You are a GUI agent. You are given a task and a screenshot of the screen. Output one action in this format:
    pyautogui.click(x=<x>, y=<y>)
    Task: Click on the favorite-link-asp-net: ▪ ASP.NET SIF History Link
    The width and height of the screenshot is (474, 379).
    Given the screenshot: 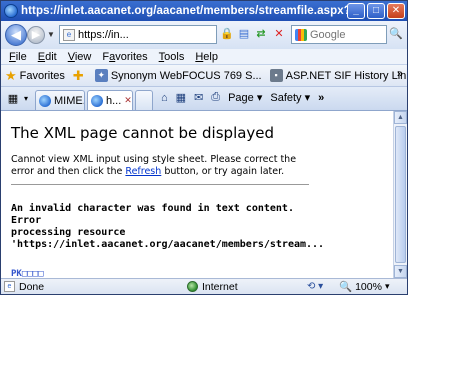 What is the action you would take?
    pyautogui.click(x=338, y=75)
    